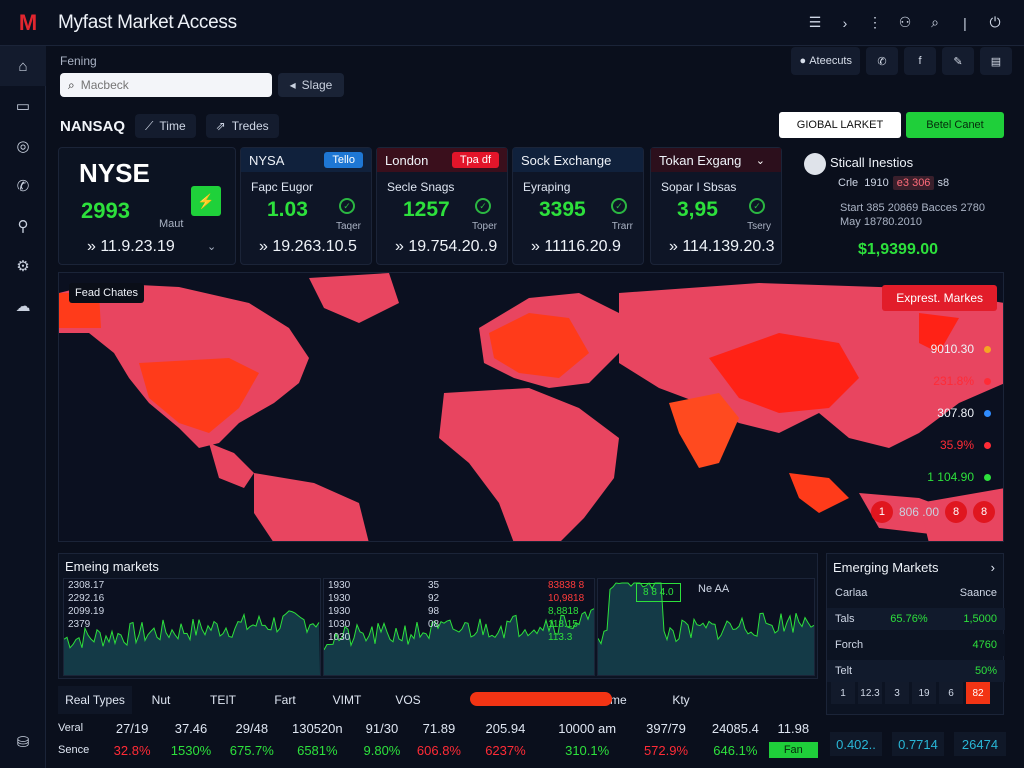  What do you see at coordinates (905, 23) in the screenshot?
I see `person-icon: ⚇` at bounding box center [905, 23].